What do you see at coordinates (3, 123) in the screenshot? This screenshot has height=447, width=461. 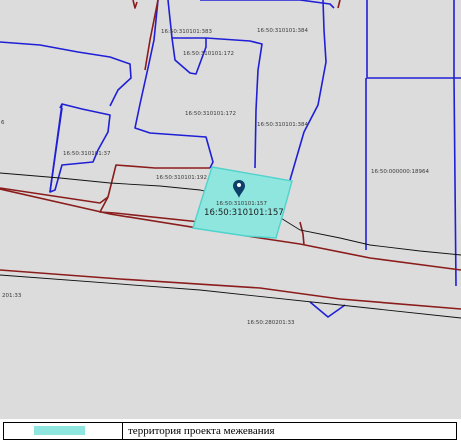 I see `label-edge-digit: 6` at bounding box center [3, 123].